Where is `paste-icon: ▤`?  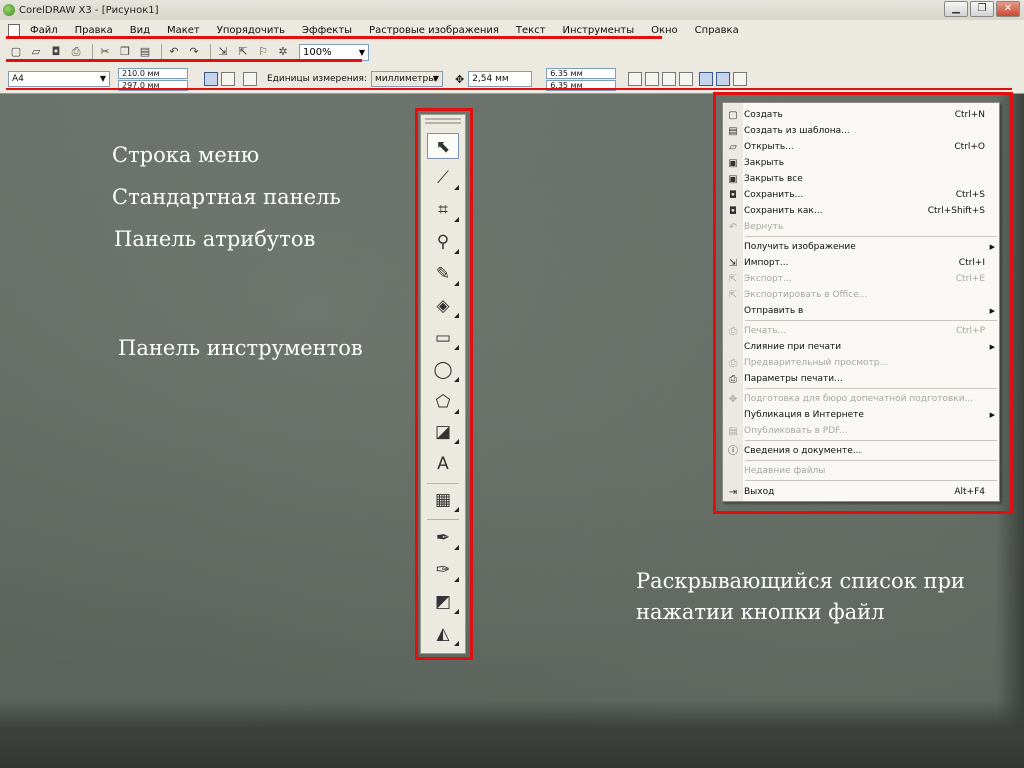
paste-icon: ▤ is located at coordinates (145, 52).